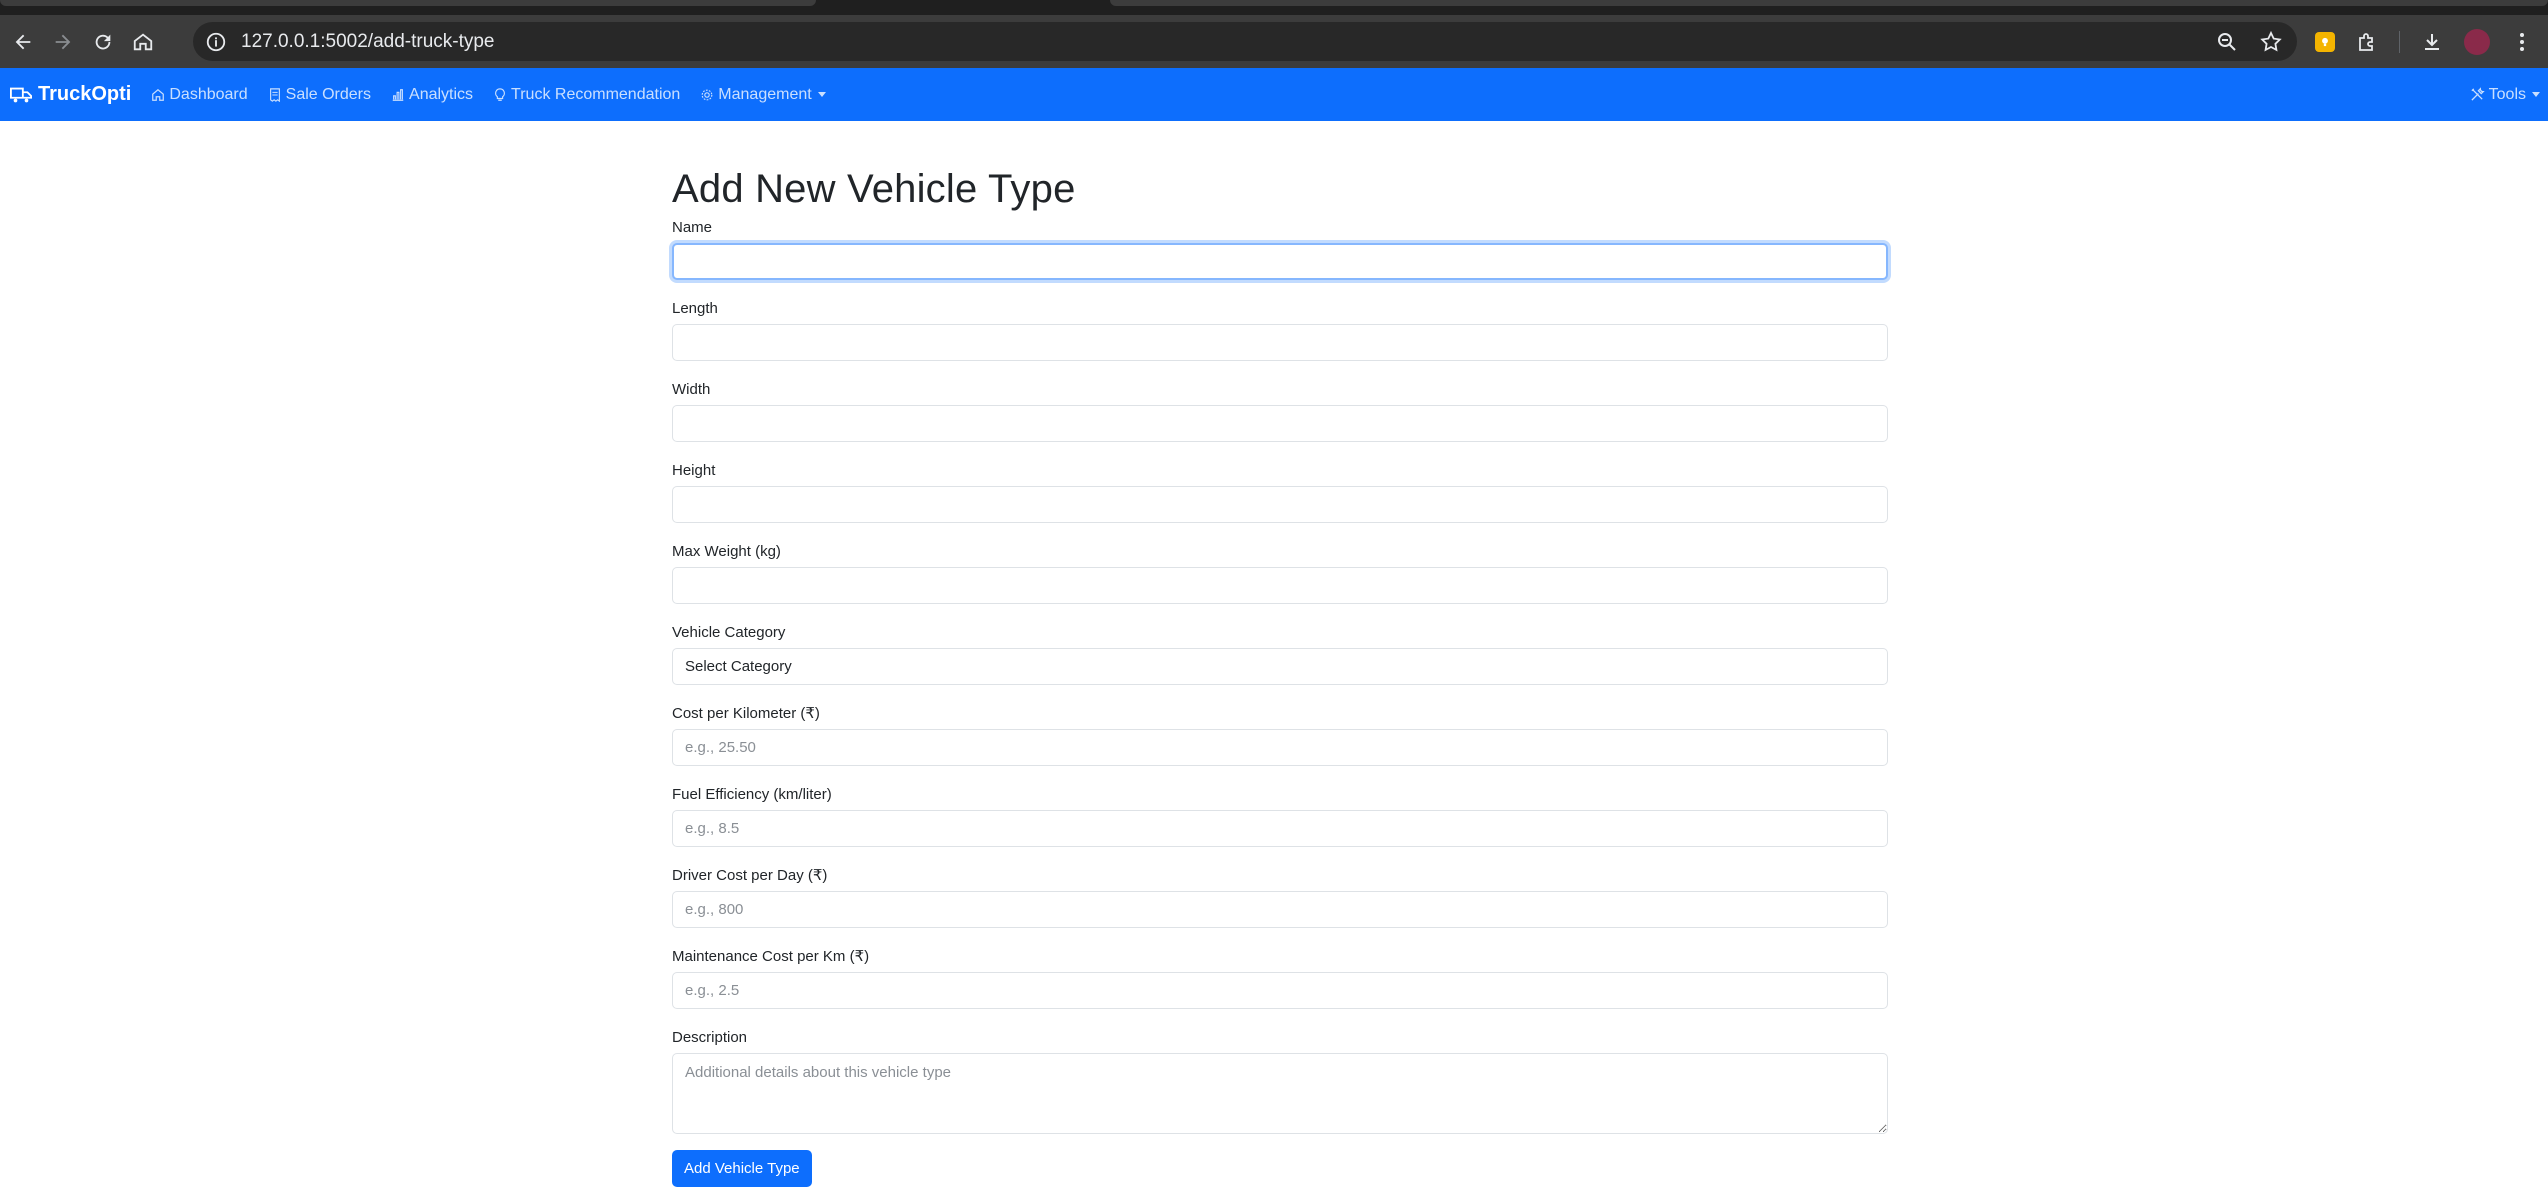 This screenshot has width=2548, height=1187. What do you see at coordinates (368, 42) in the screenshot?
I see `url-text: 127.0.0.1:5002/add-truck-type` at bounding box center [368, 42].